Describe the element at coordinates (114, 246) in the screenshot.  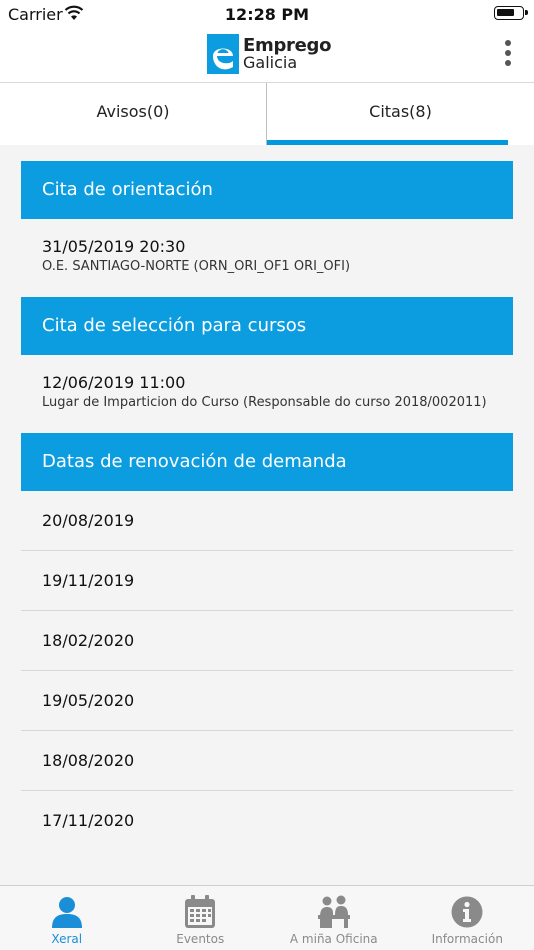
I see `cita-date: 31/05/2019 20:30` at that location.